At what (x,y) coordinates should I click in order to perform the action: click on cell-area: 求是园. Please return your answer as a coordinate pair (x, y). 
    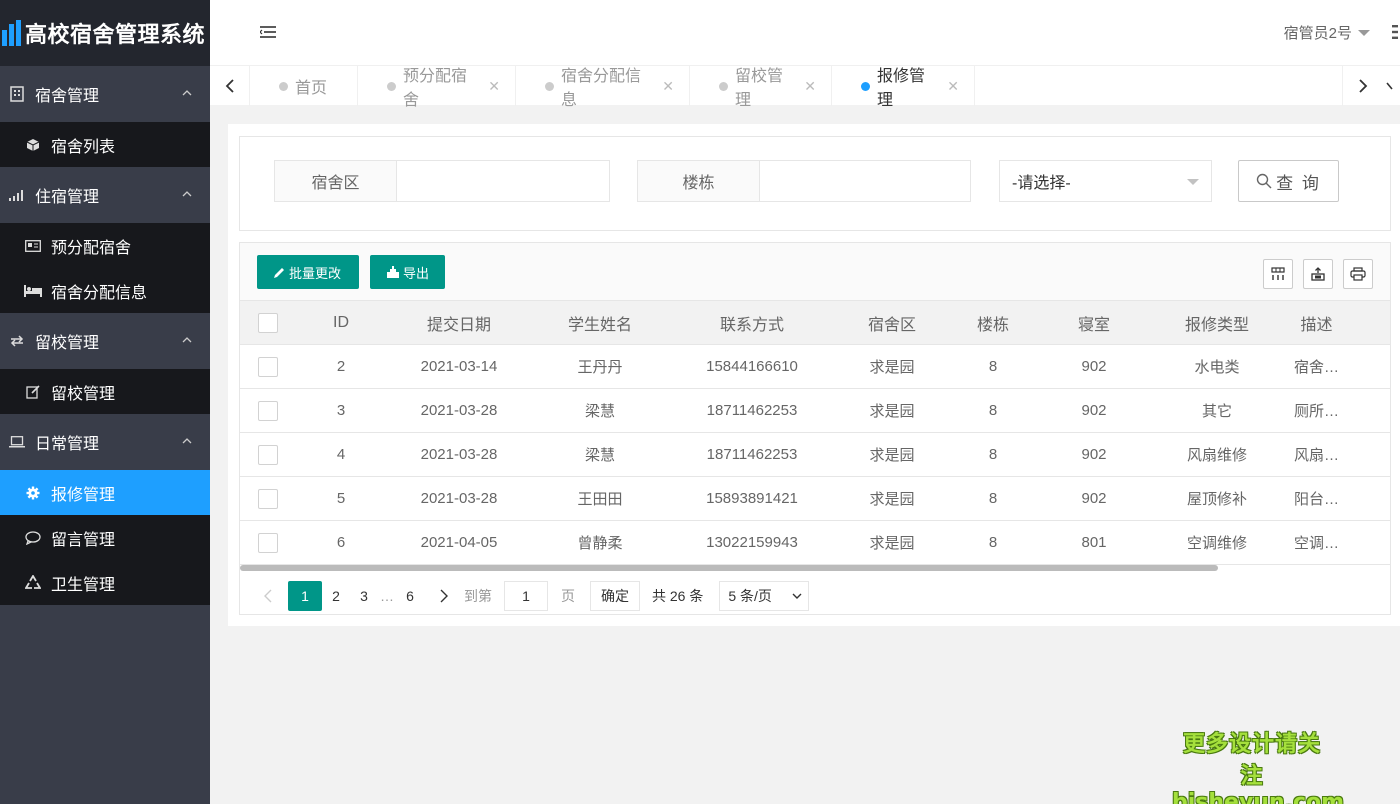
    Looking at the image, I should click on (892, 499).